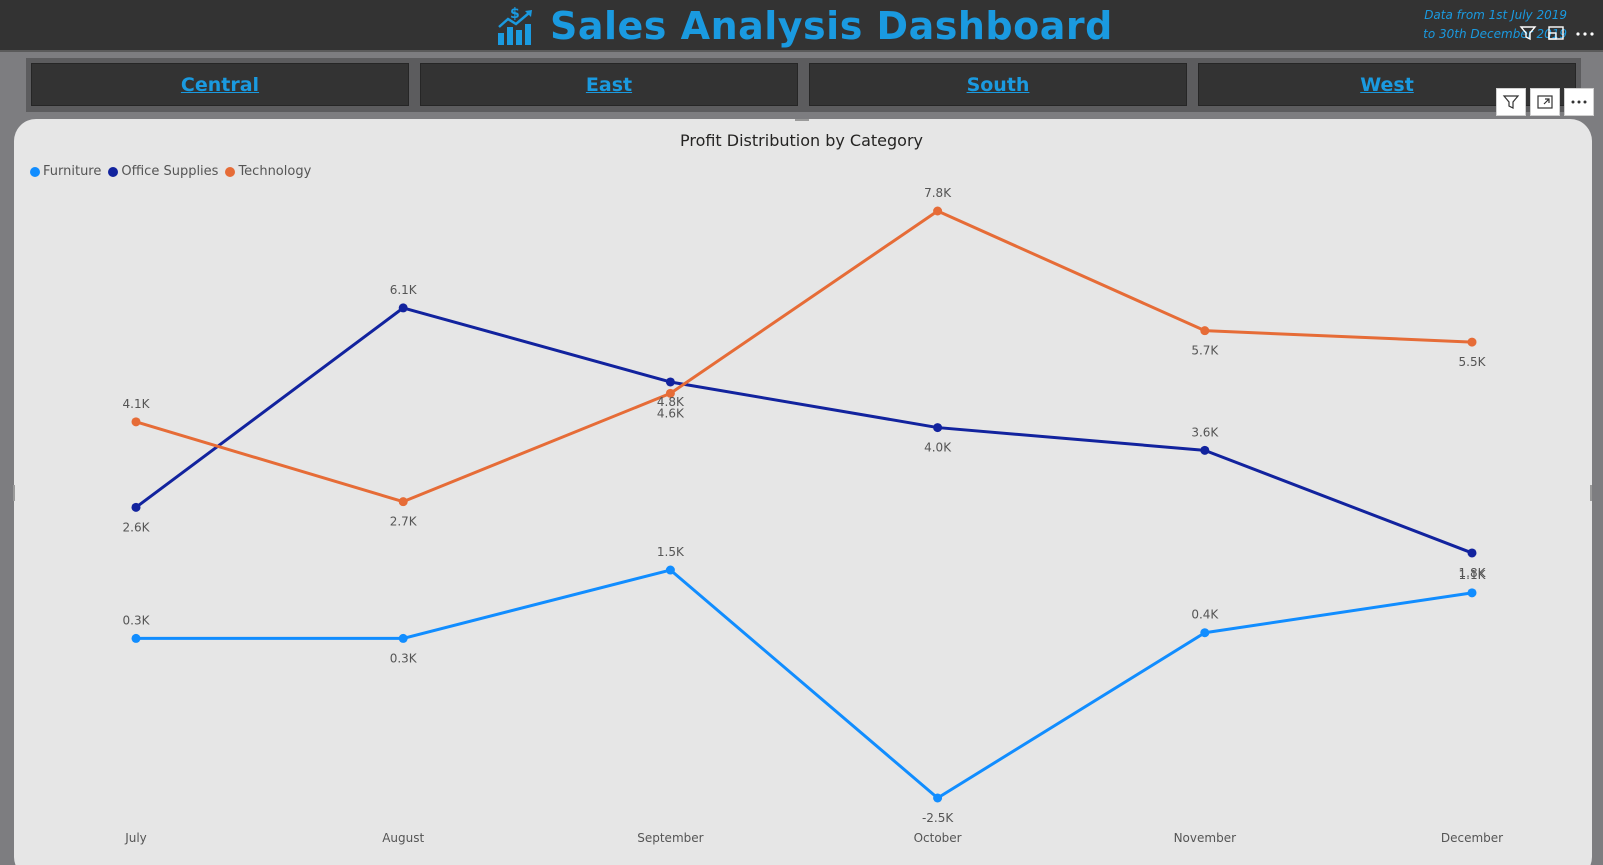 The image size is (1603, 865). Describe the element at coordinates (938, 838) in the screenshot. I see `x-tick-label: October` at that location.